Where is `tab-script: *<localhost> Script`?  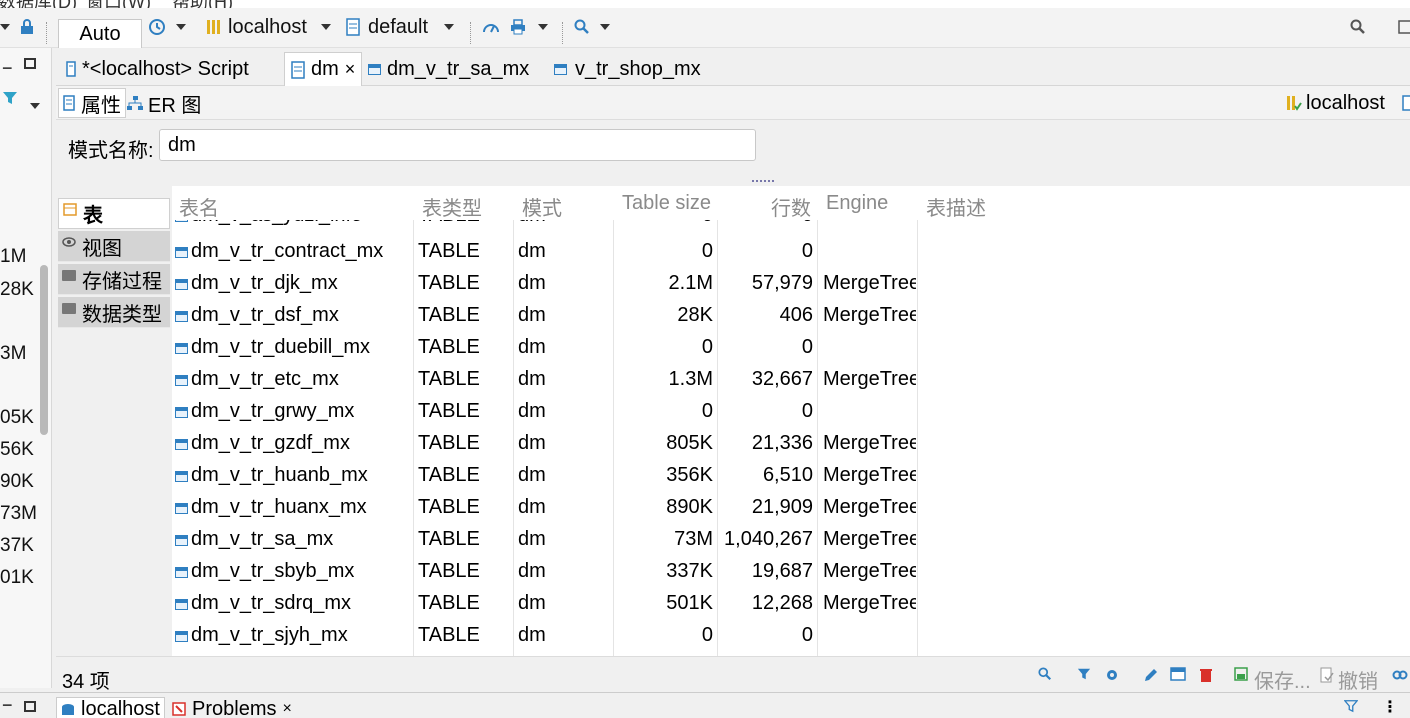 tab-script: *<localhost> Script is located at coordinates (156, 69).